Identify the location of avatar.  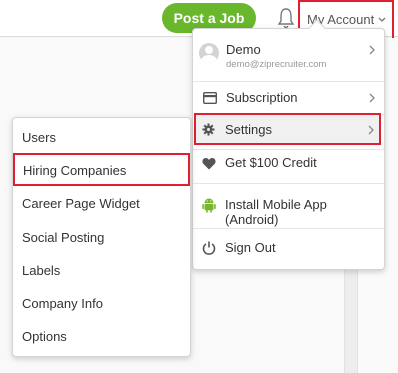
(209, 53).